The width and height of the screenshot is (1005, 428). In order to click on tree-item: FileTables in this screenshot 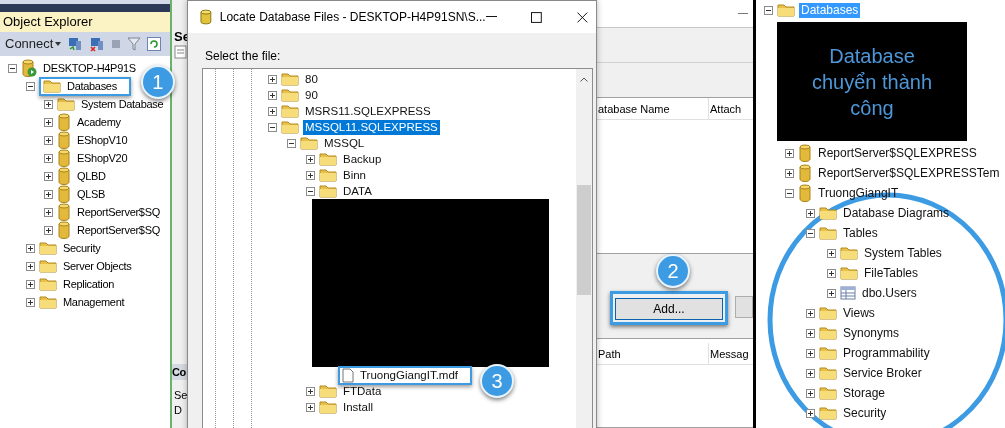, I will do `click(891, 273)`.